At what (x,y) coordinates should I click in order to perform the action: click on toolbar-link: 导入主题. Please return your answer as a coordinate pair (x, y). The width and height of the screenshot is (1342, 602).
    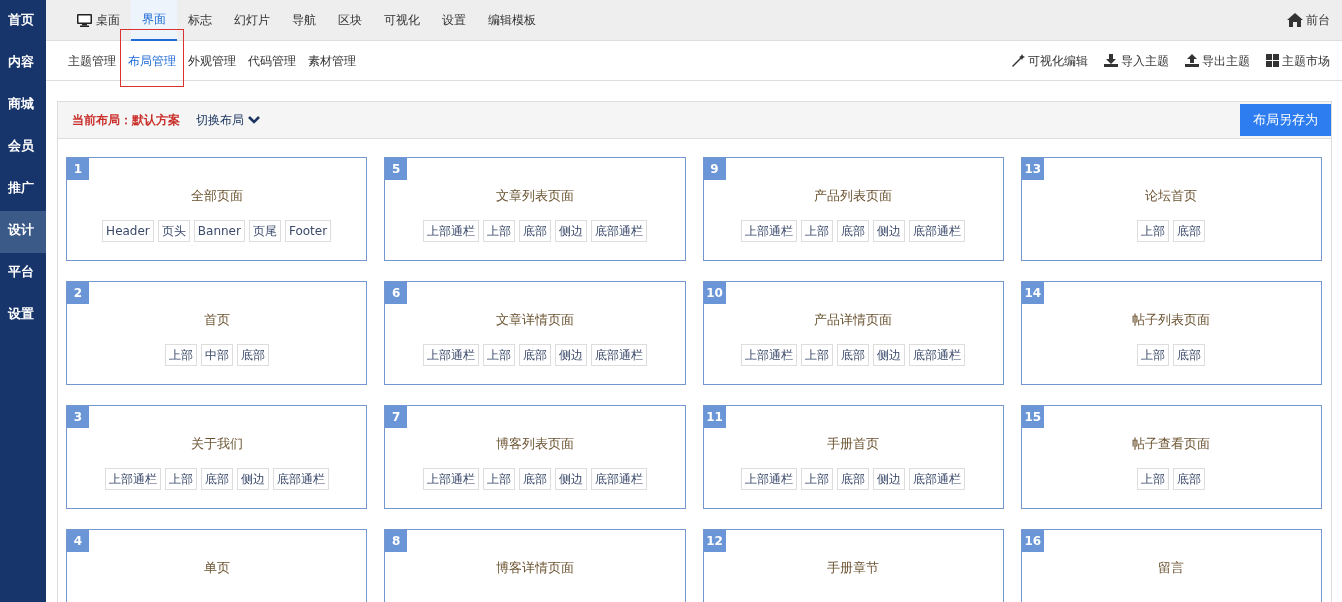
    Looking at the image, I should click on (1136, 60).